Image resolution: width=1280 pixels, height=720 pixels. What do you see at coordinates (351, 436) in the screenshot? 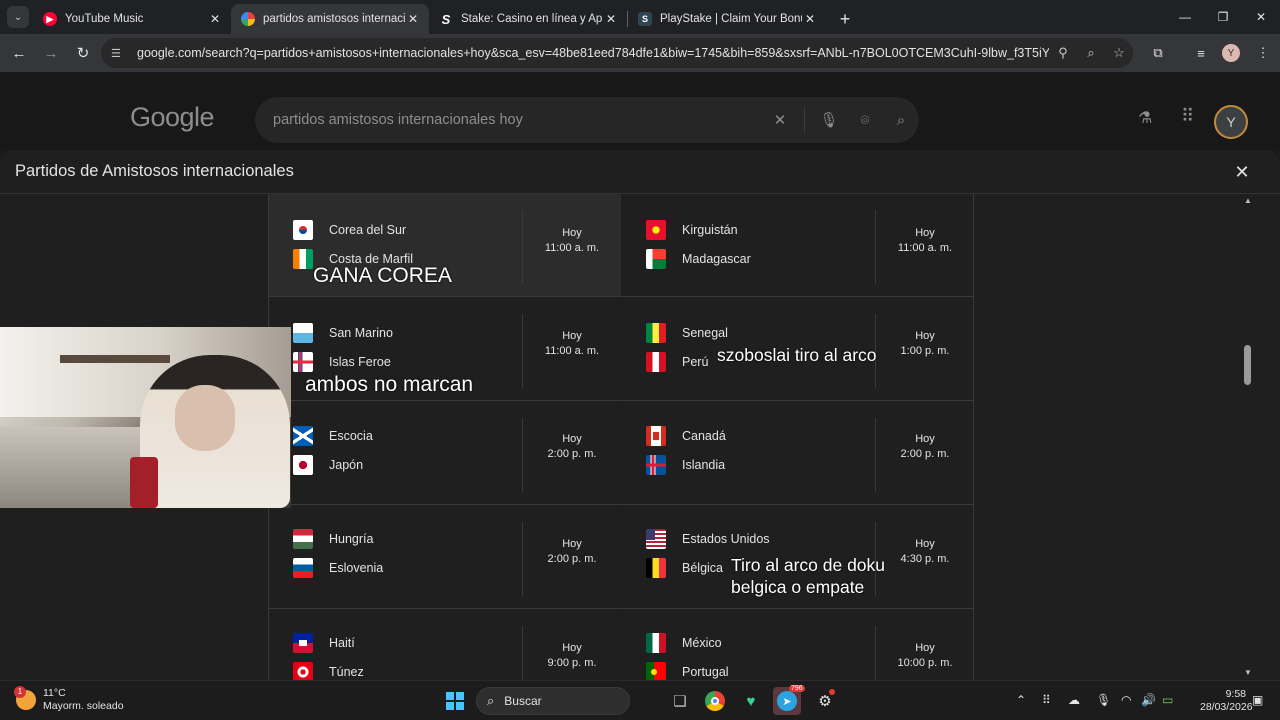
I see `team-name: Escocia` at bounding box center [351, 436].